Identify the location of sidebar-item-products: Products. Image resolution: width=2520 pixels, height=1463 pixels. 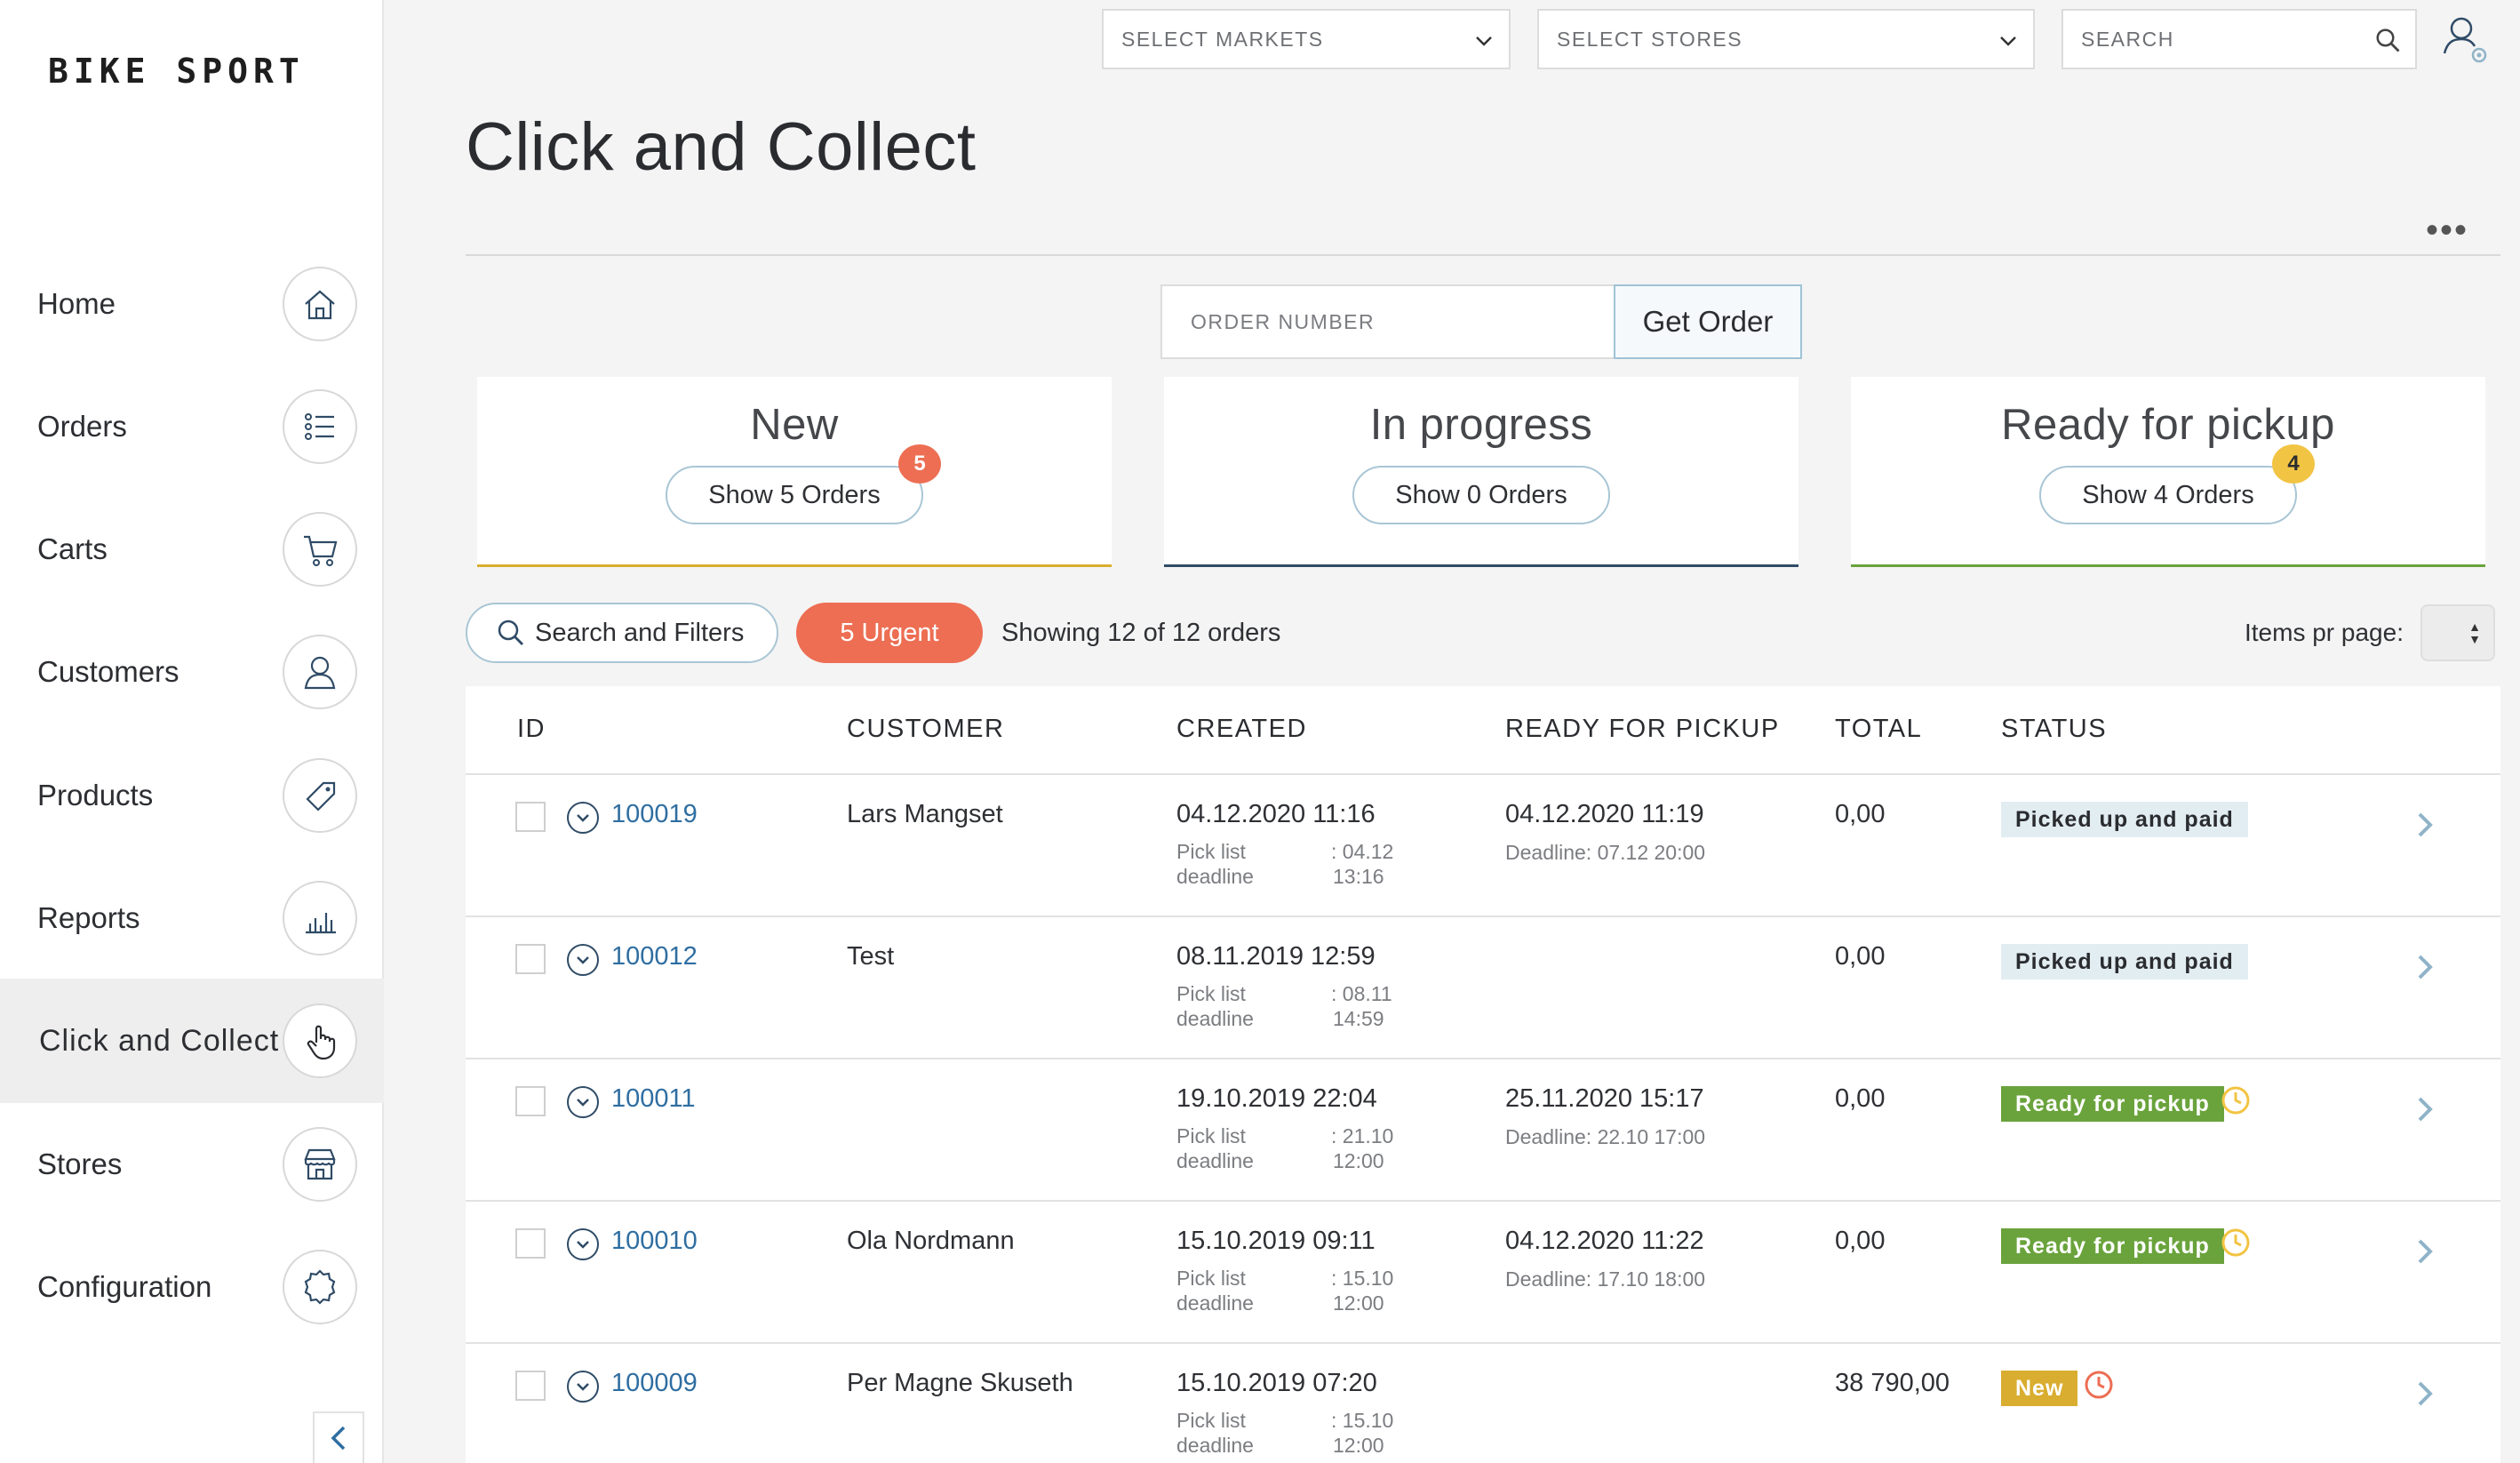
(192, 795).